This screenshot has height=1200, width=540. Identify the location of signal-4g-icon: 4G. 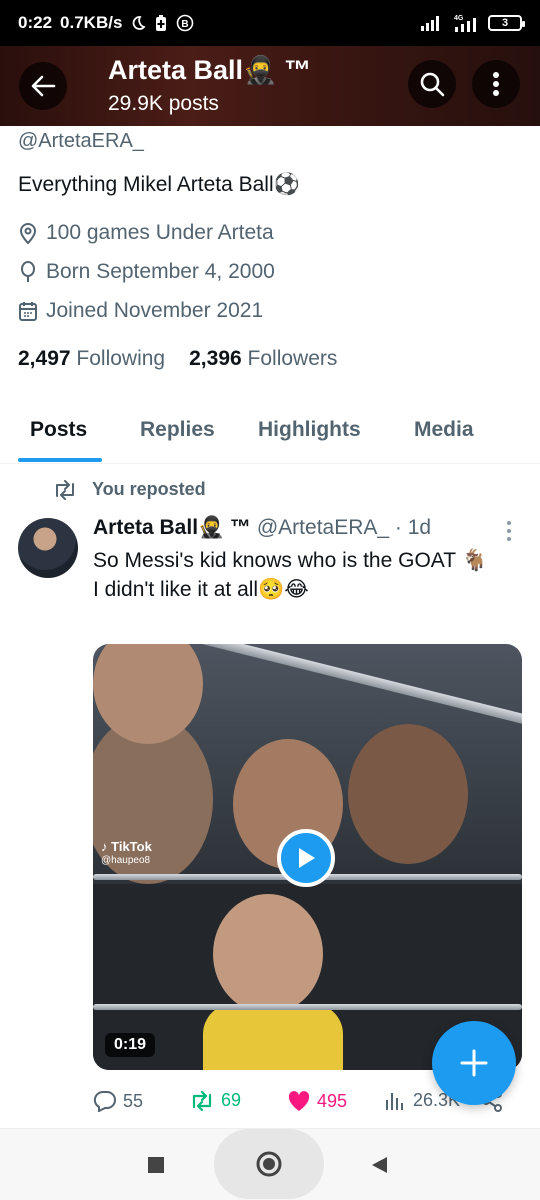
(466, 23).